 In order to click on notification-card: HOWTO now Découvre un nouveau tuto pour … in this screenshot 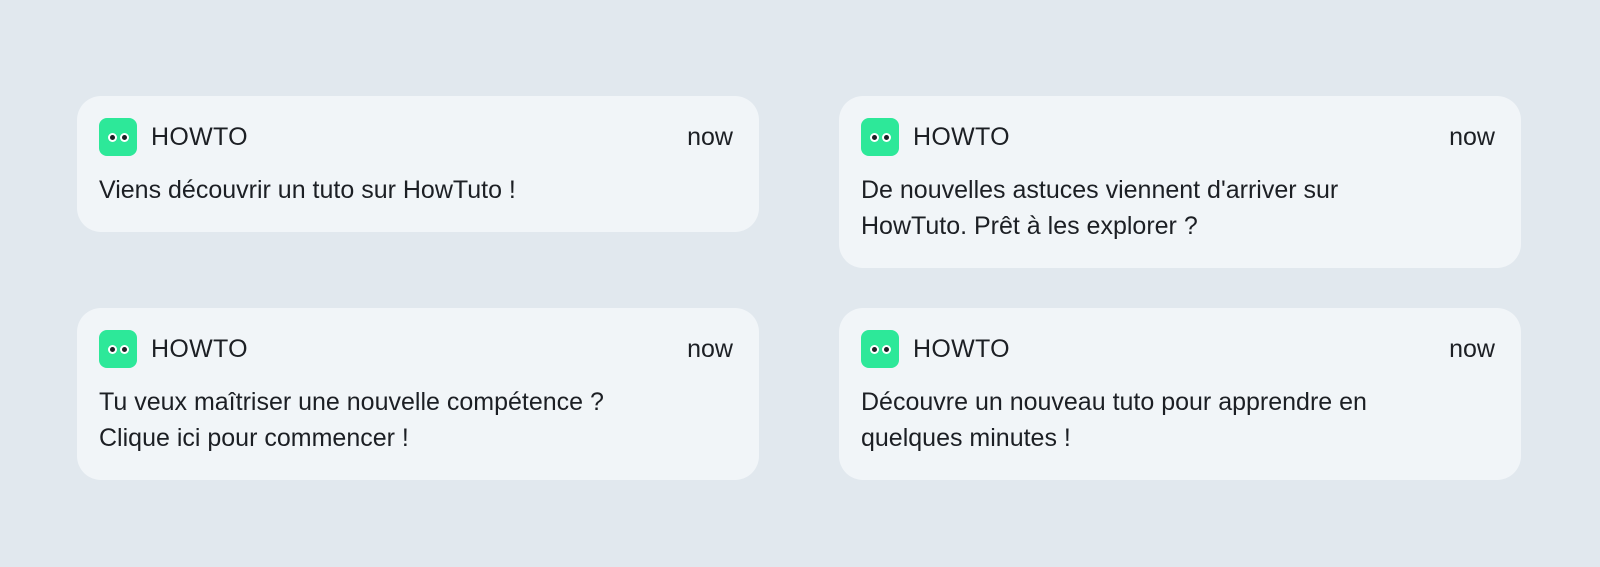, I will do `click(1180, 394)`.